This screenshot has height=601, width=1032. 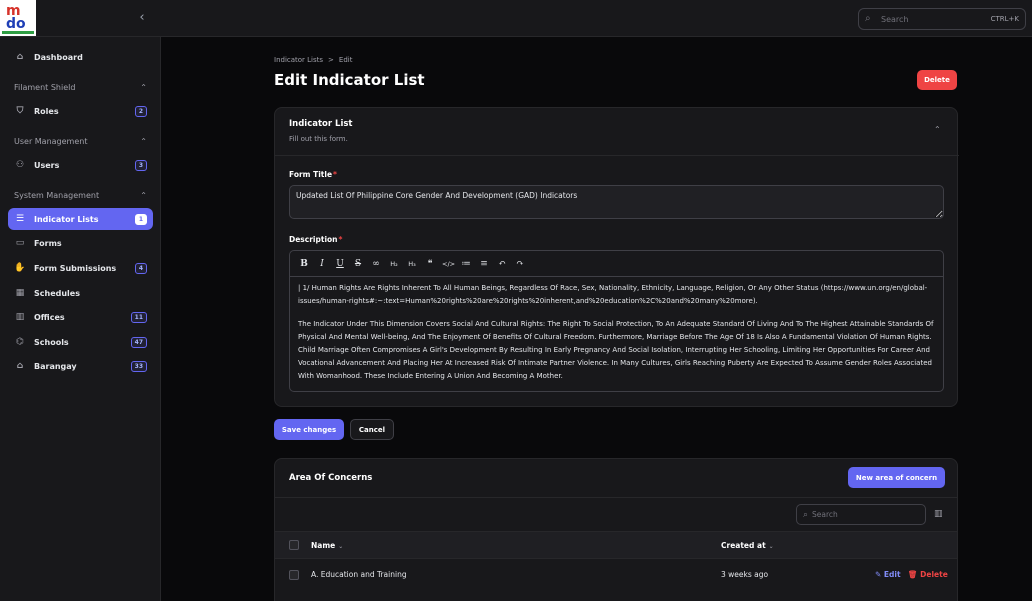 I want to click on building-icon: ▥, so click(x=20, y=317).